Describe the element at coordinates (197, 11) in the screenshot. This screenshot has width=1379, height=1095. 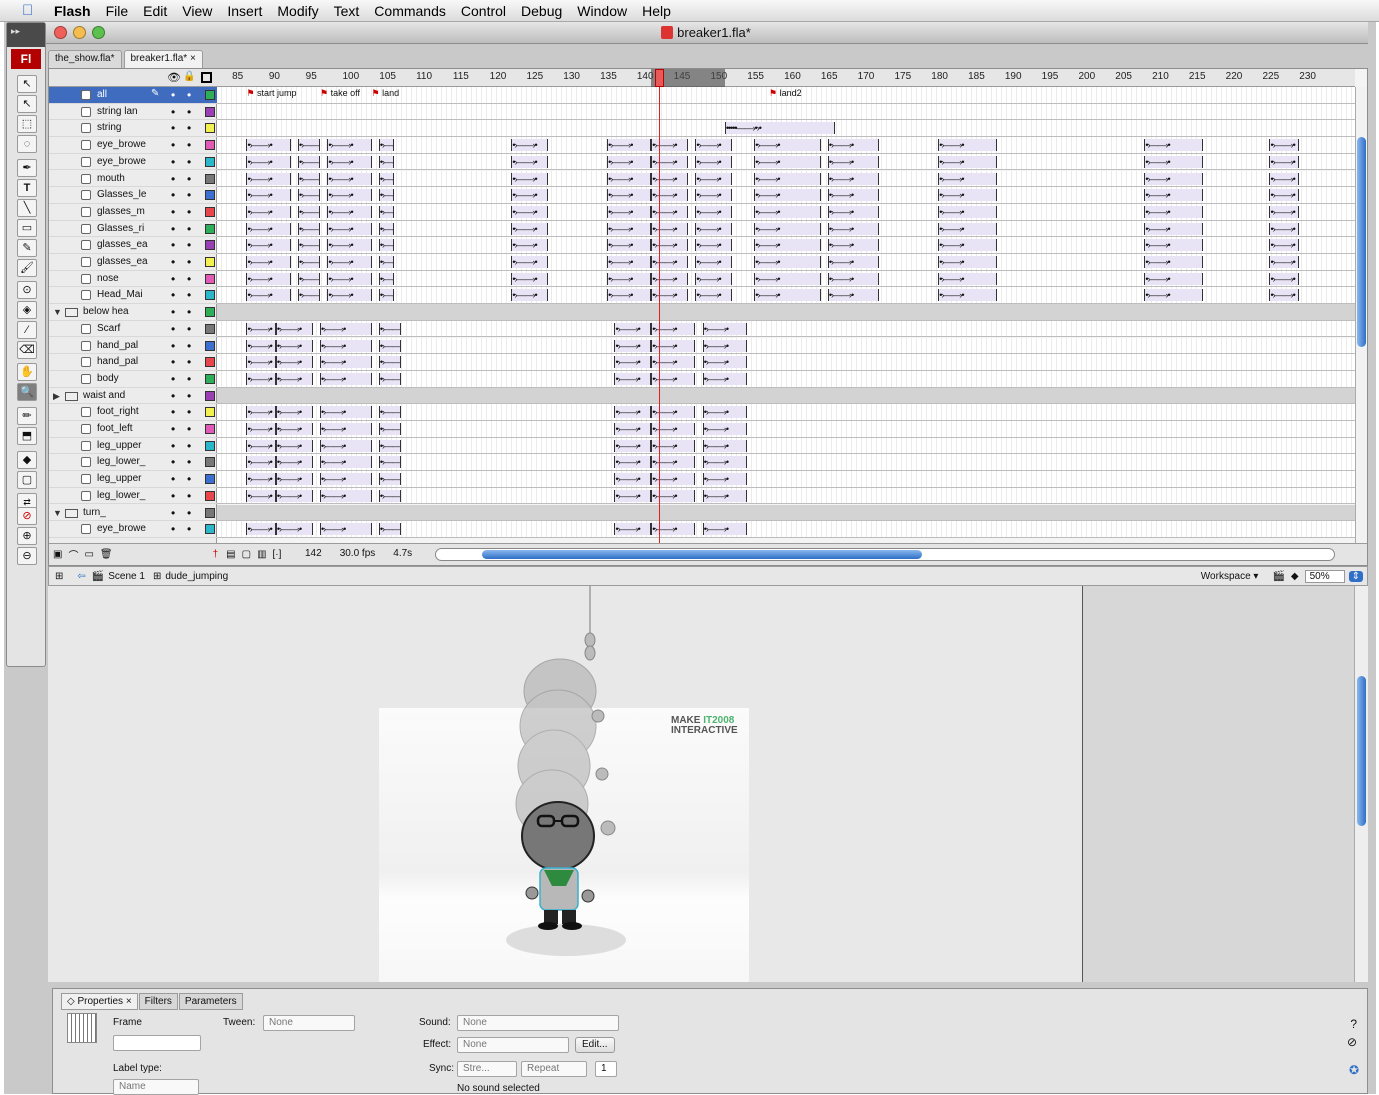
I see `menu-view: View` at that location.